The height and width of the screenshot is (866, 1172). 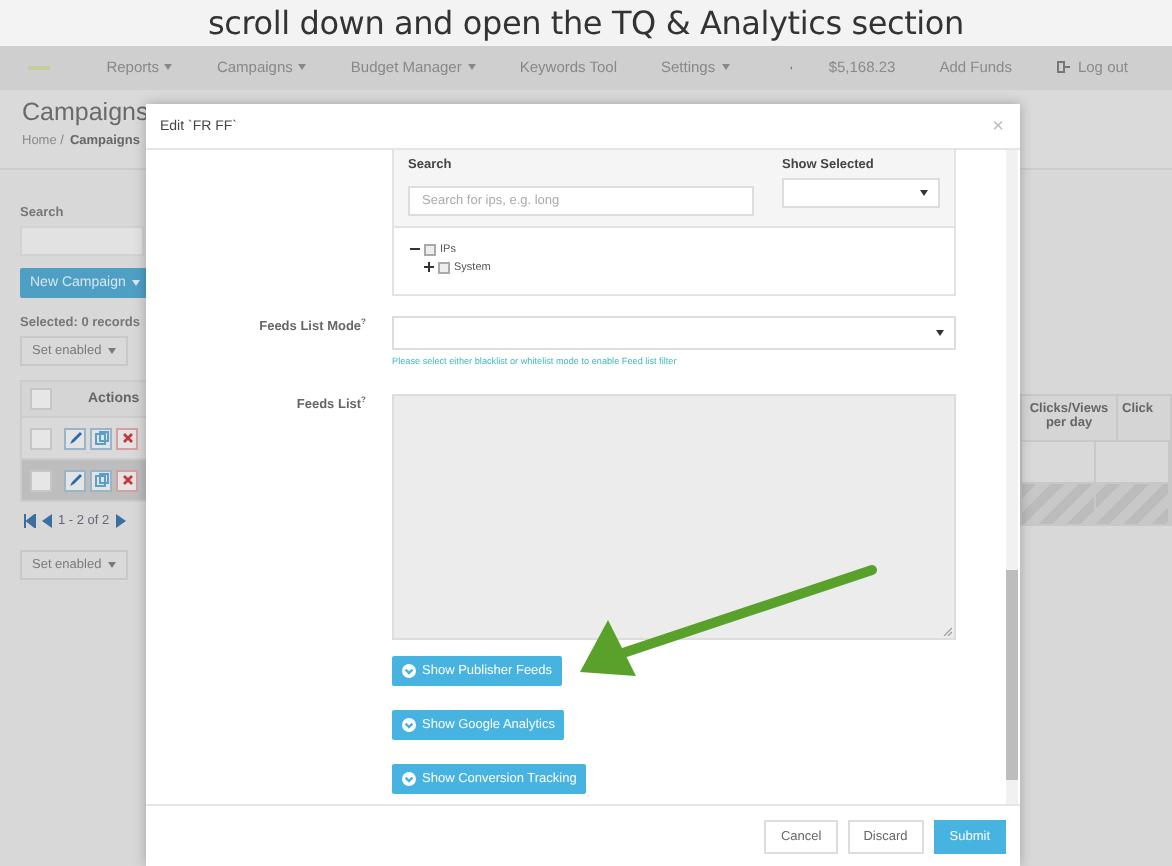 What do you see at coordinates (1062, 67) in the screenshot?
I see `logout-icon` at bounding box center [1062, 67].